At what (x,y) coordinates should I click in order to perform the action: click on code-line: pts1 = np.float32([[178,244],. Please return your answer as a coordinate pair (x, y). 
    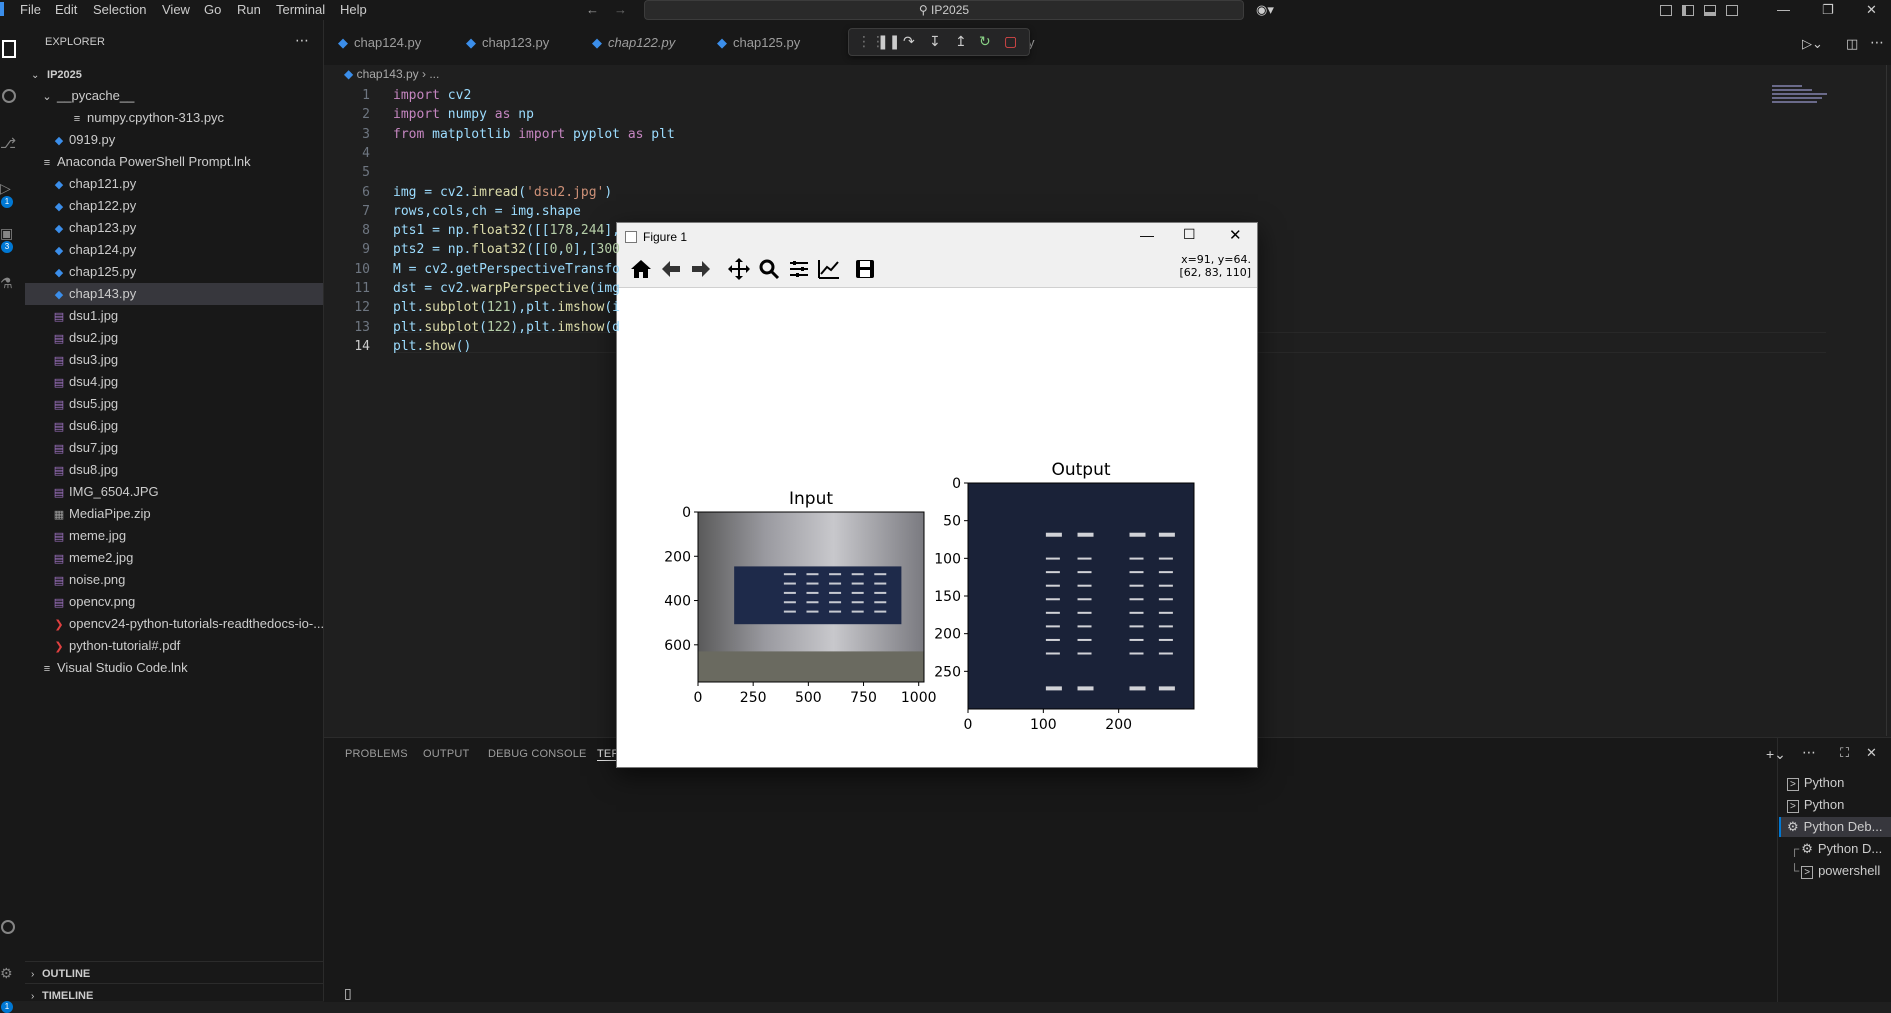
    Looking at the image, I should click on (506, 230).